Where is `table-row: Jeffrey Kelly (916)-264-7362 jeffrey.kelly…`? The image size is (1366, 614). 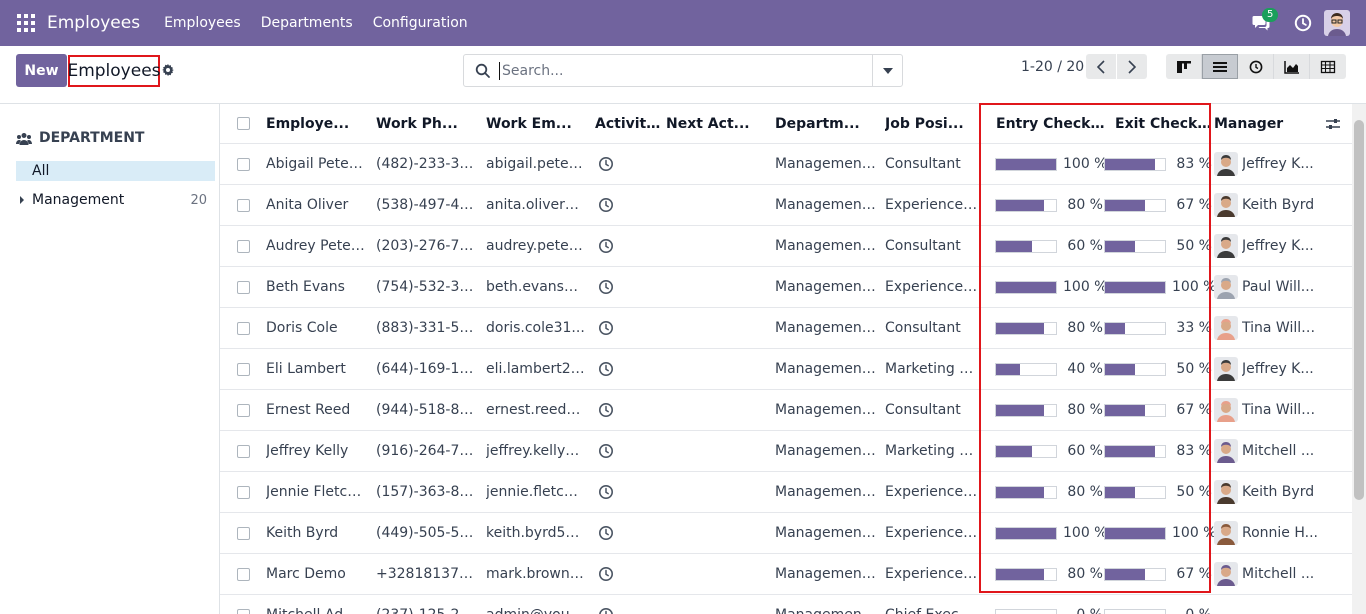
table-row: Jeffrey Kelly (916)-264-7362 jeffrey.kelly… is located at coordinates (786, 451).